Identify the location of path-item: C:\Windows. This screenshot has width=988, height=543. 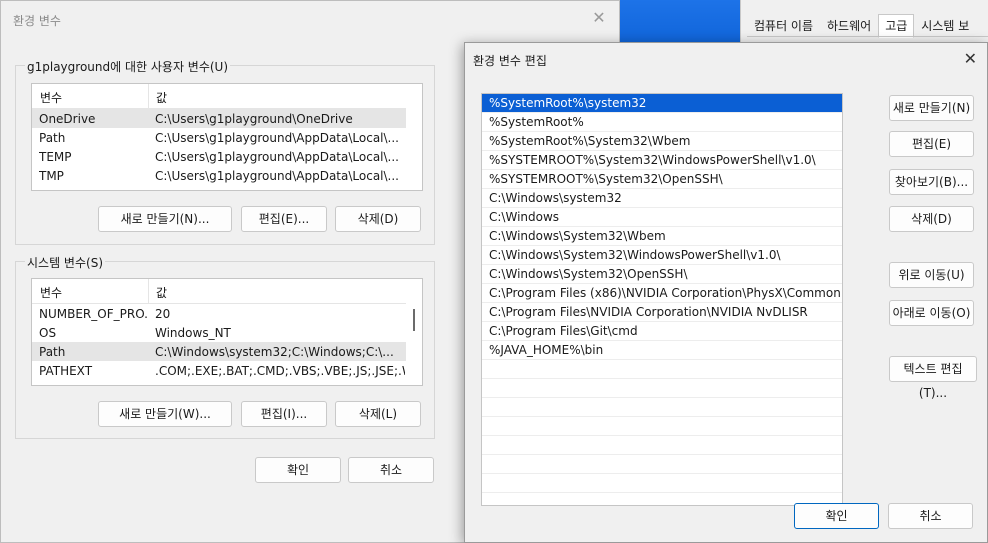
(662, 217).